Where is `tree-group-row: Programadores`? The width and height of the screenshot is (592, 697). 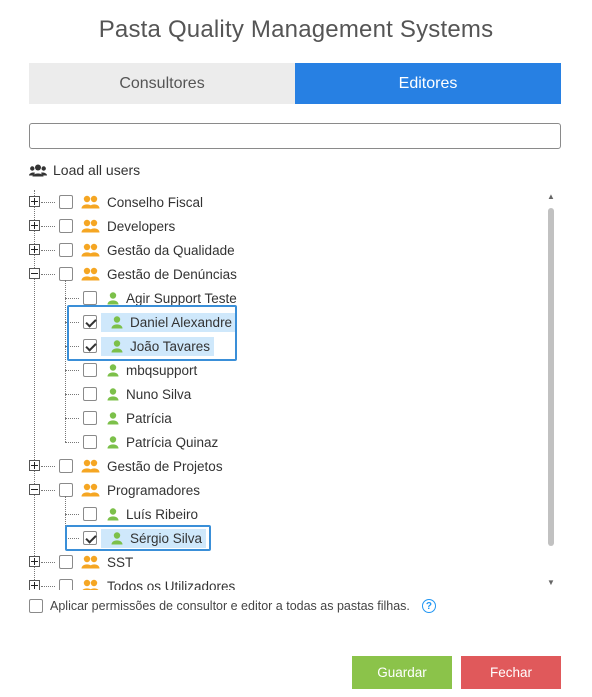
tree-group-row: Programadores is located at coordinates (129, 490).